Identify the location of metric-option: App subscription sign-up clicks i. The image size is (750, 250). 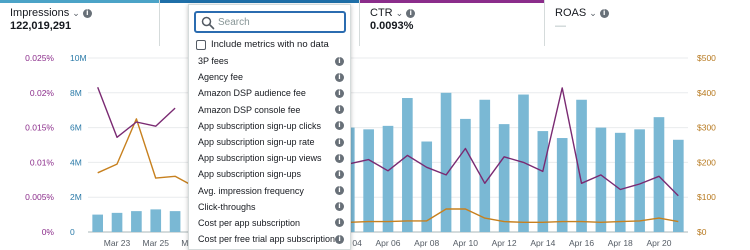
(269, 126).